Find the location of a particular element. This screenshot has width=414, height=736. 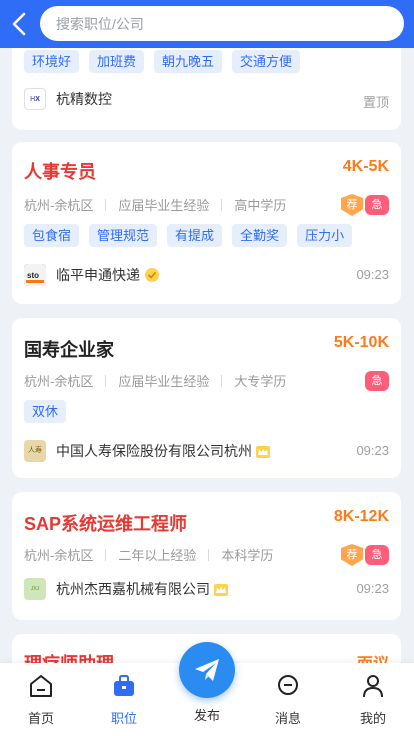

tag: 包食宿 is located at coordinates (52, 235).